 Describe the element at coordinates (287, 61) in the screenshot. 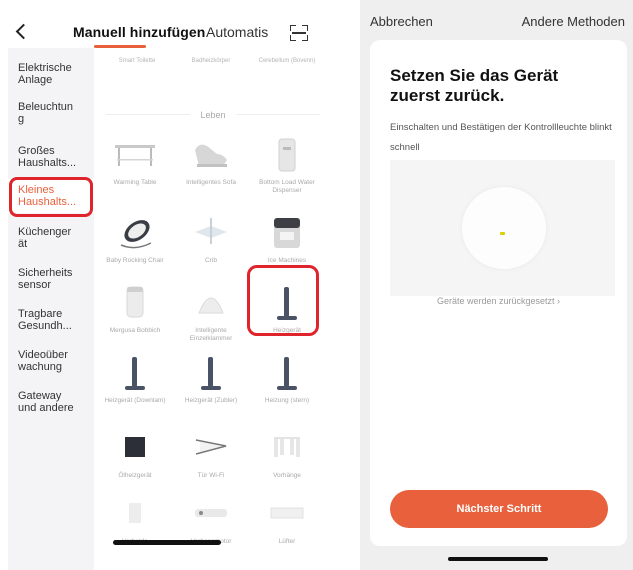

I see `partial-device-label: Cerebellum (Bovenn)` at that location.